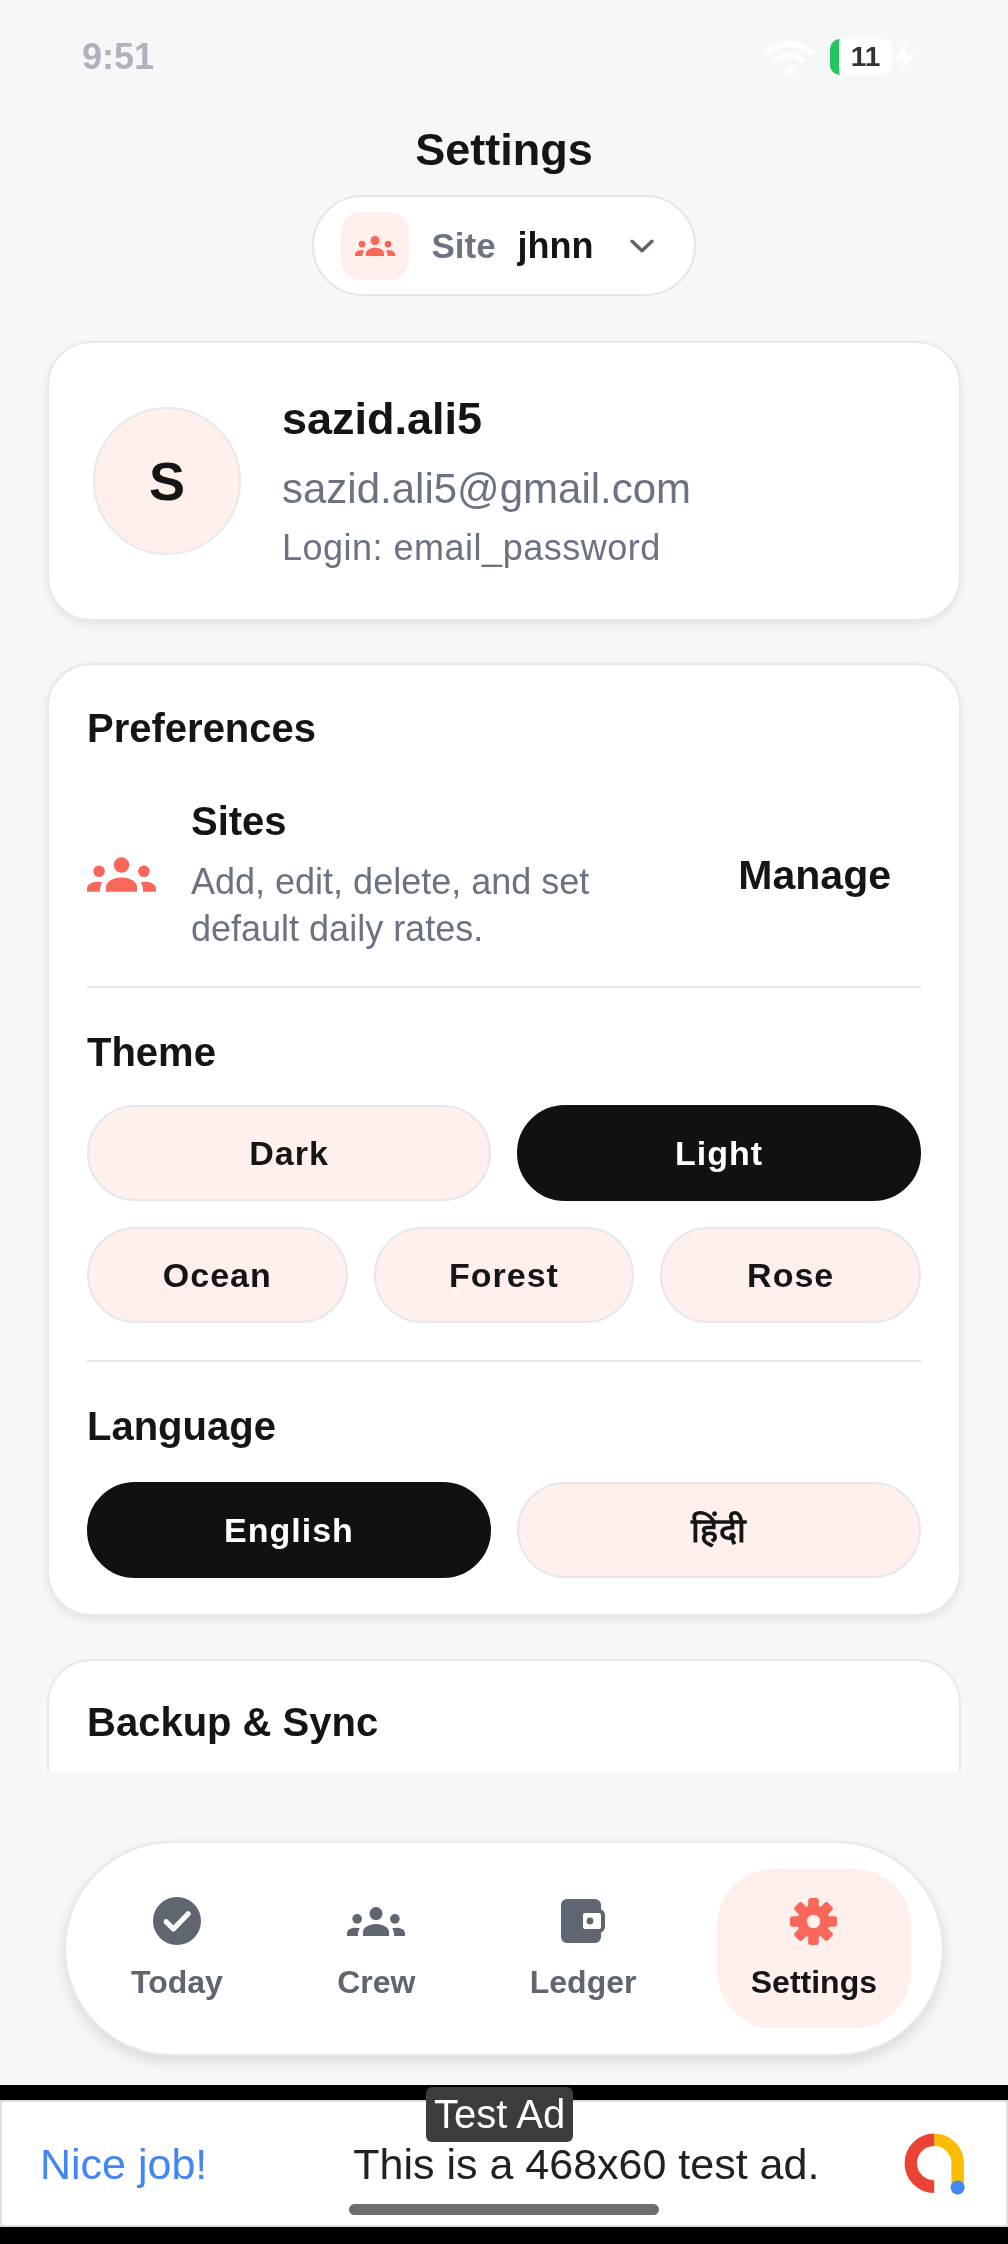 The image size is (1008, 2244). I want to click on status-time: 9:51, so click(118, 57).